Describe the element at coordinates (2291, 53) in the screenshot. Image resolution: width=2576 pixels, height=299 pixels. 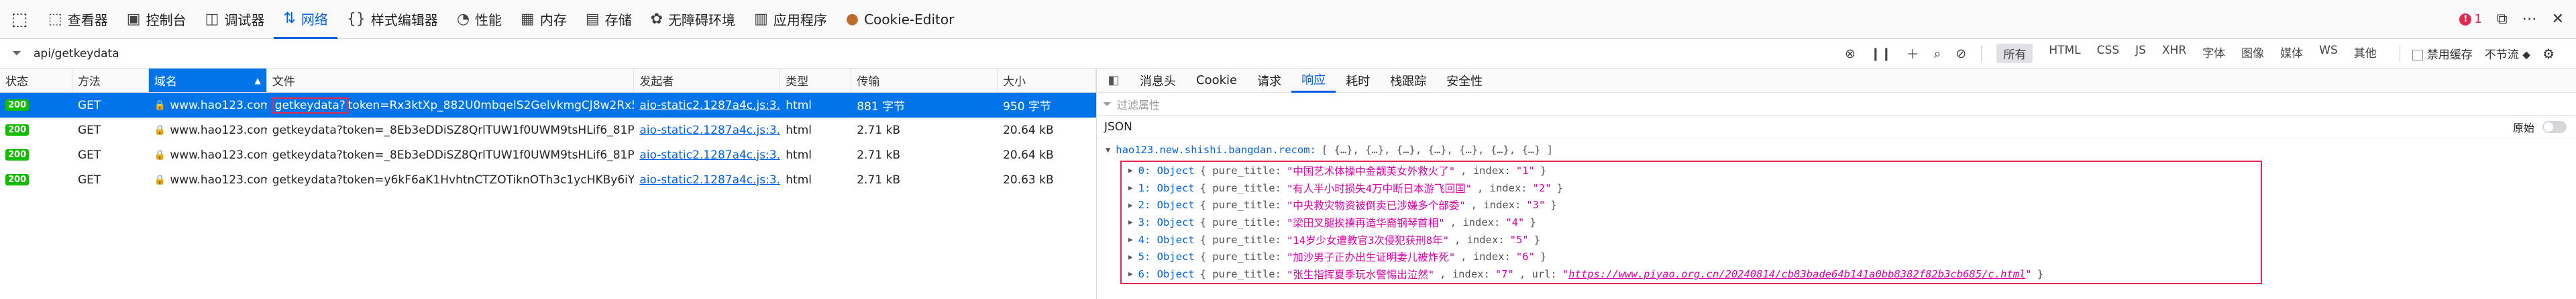
I see `type-filter-button: 媒体` at that location.